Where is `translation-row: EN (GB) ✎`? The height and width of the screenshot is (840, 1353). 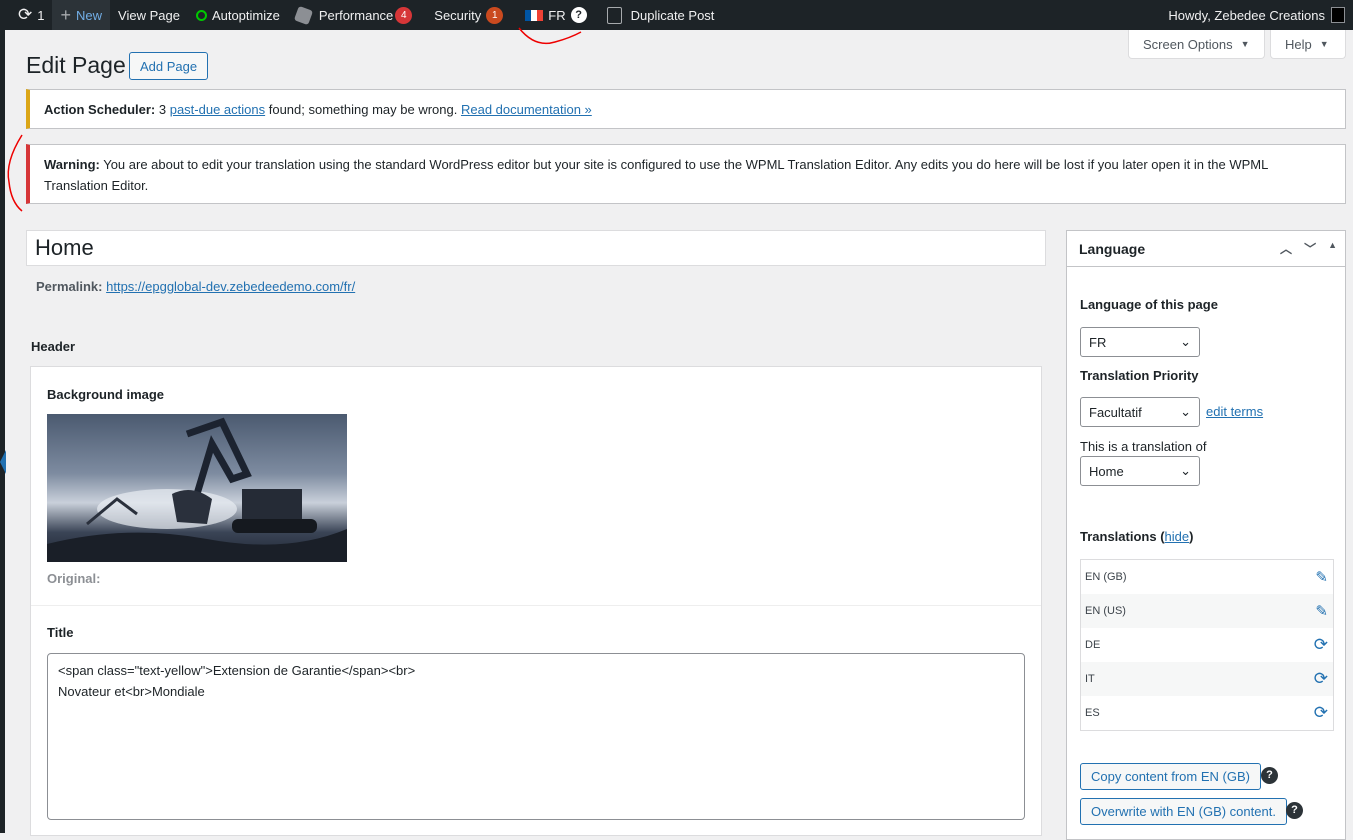 translation-row: EN (GB) ✎ is located at coordinates (1207, 577).